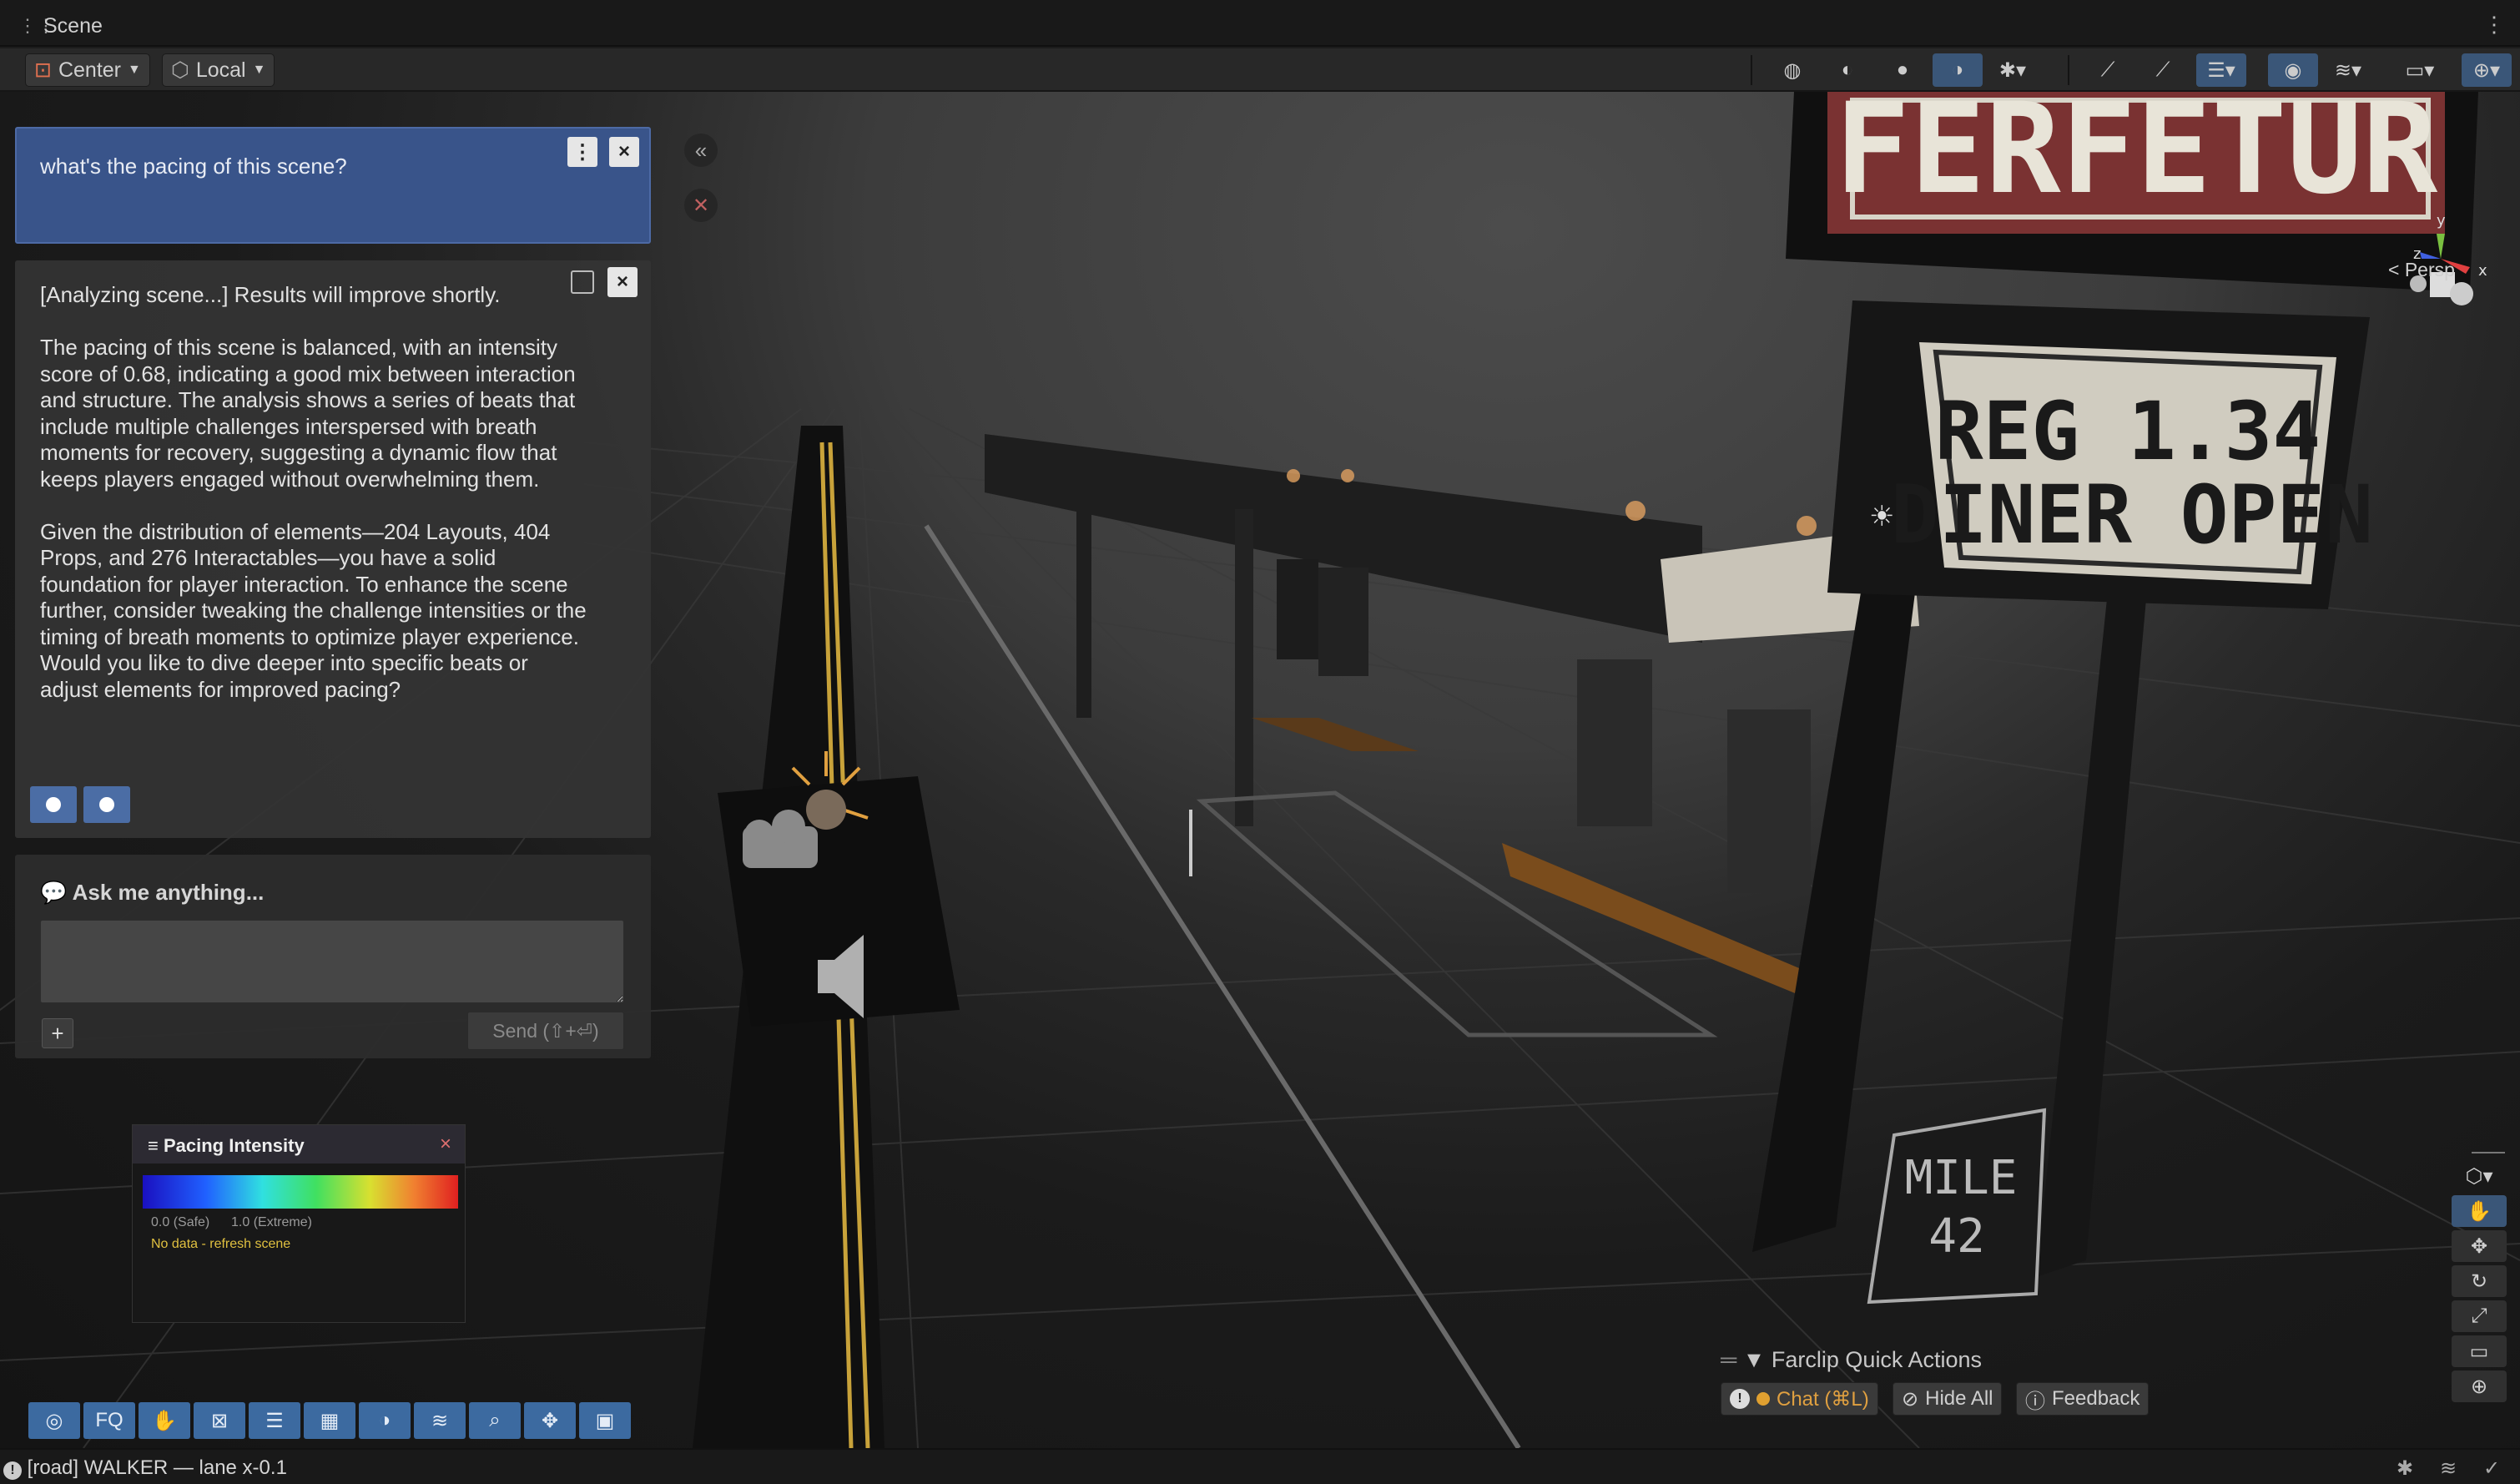  I want to click on question-menu-icon: ⋮, so click(582, 152).